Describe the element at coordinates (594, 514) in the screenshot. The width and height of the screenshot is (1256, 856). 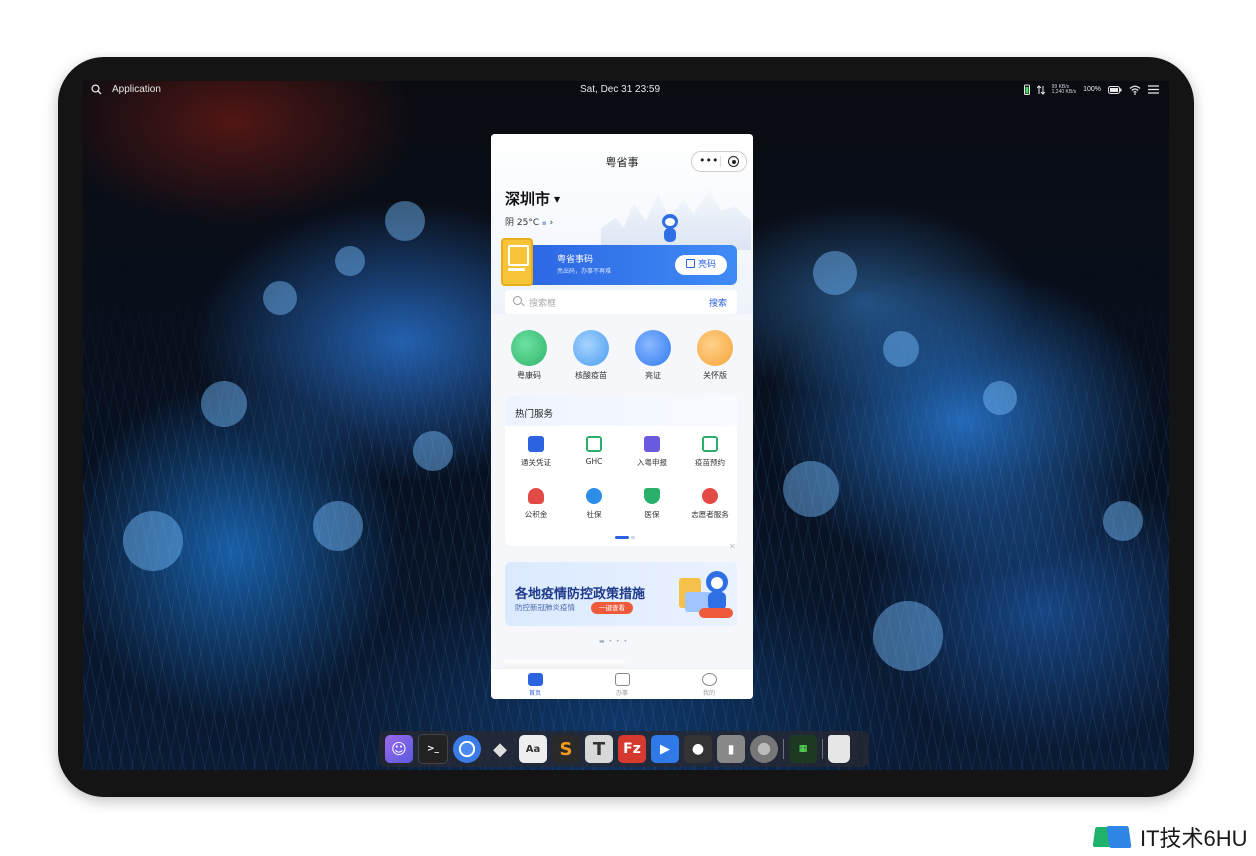
I see `service-label: 社保` at that location.